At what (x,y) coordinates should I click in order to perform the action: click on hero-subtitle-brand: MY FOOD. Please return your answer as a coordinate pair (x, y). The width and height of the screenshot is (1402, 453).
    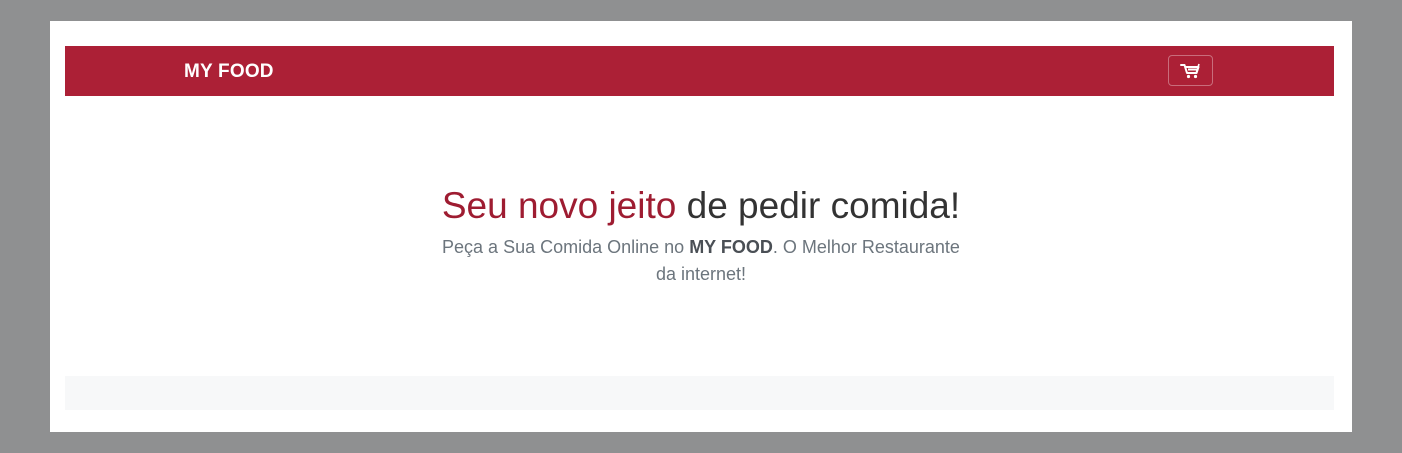
    Looking at the image, I should click on (731, 247).